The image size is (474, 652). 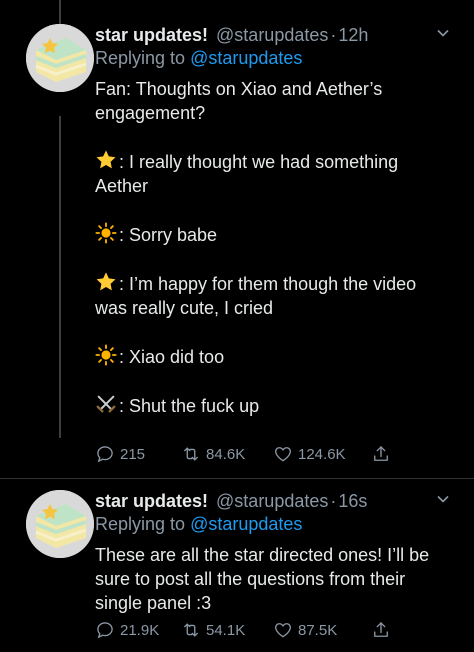 I want to click on thread-connector, so click(x=60, y=277).